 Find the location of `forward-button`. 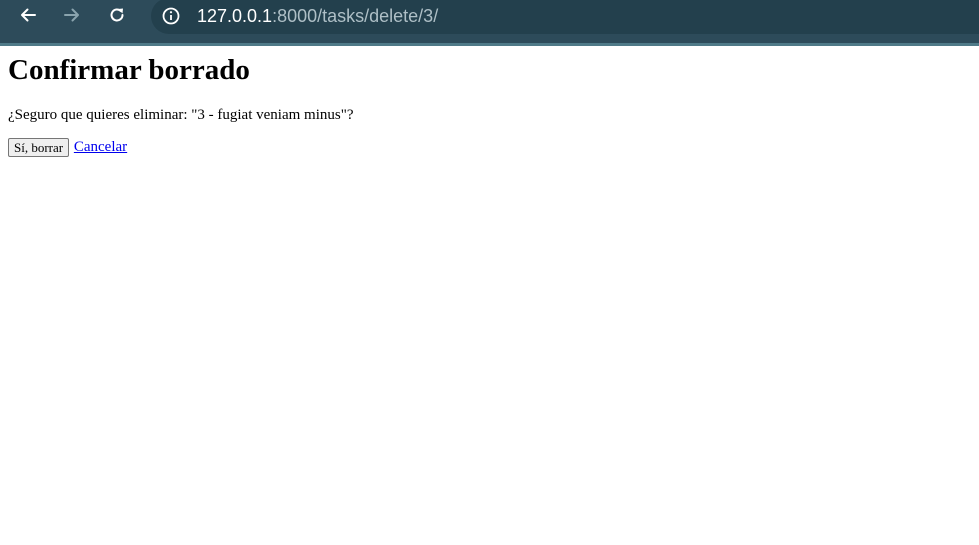

forward-button is located at coordinates (72, 15).